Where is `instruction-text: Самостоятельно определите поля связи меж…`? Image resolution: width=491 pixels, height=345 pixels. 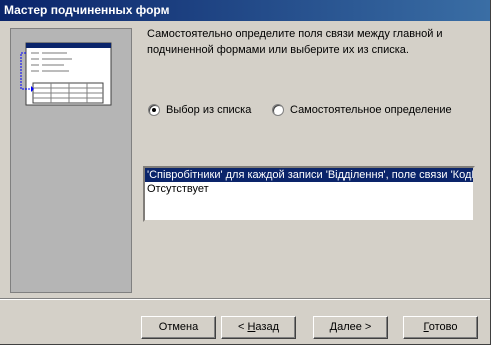 instruction-text: Самостоятельно определите поля связи меж… is located at coordinates (295, 42).